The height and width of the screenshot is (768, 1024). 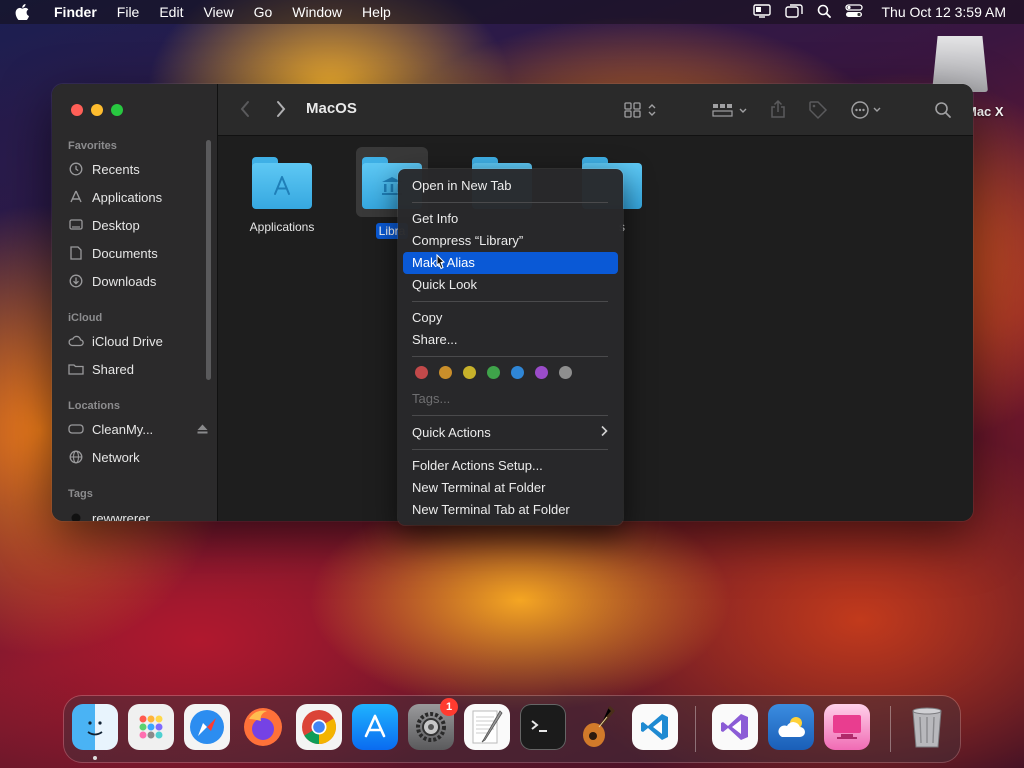 What do you see at coordinates (375, 727) in the screenshot?
I see `app-store-icon` at bounding box center [375, 727].